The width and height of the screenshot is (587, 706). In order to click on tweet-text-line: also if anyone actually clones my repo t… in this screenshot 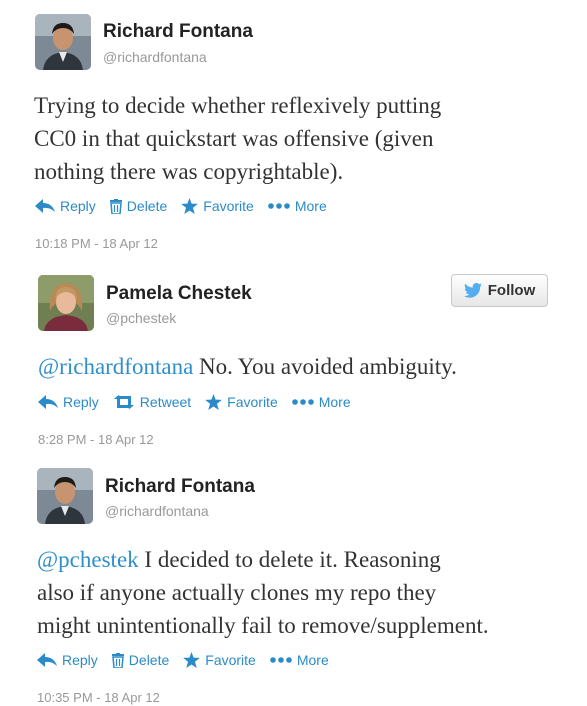, I will do `click(237, 592)`.